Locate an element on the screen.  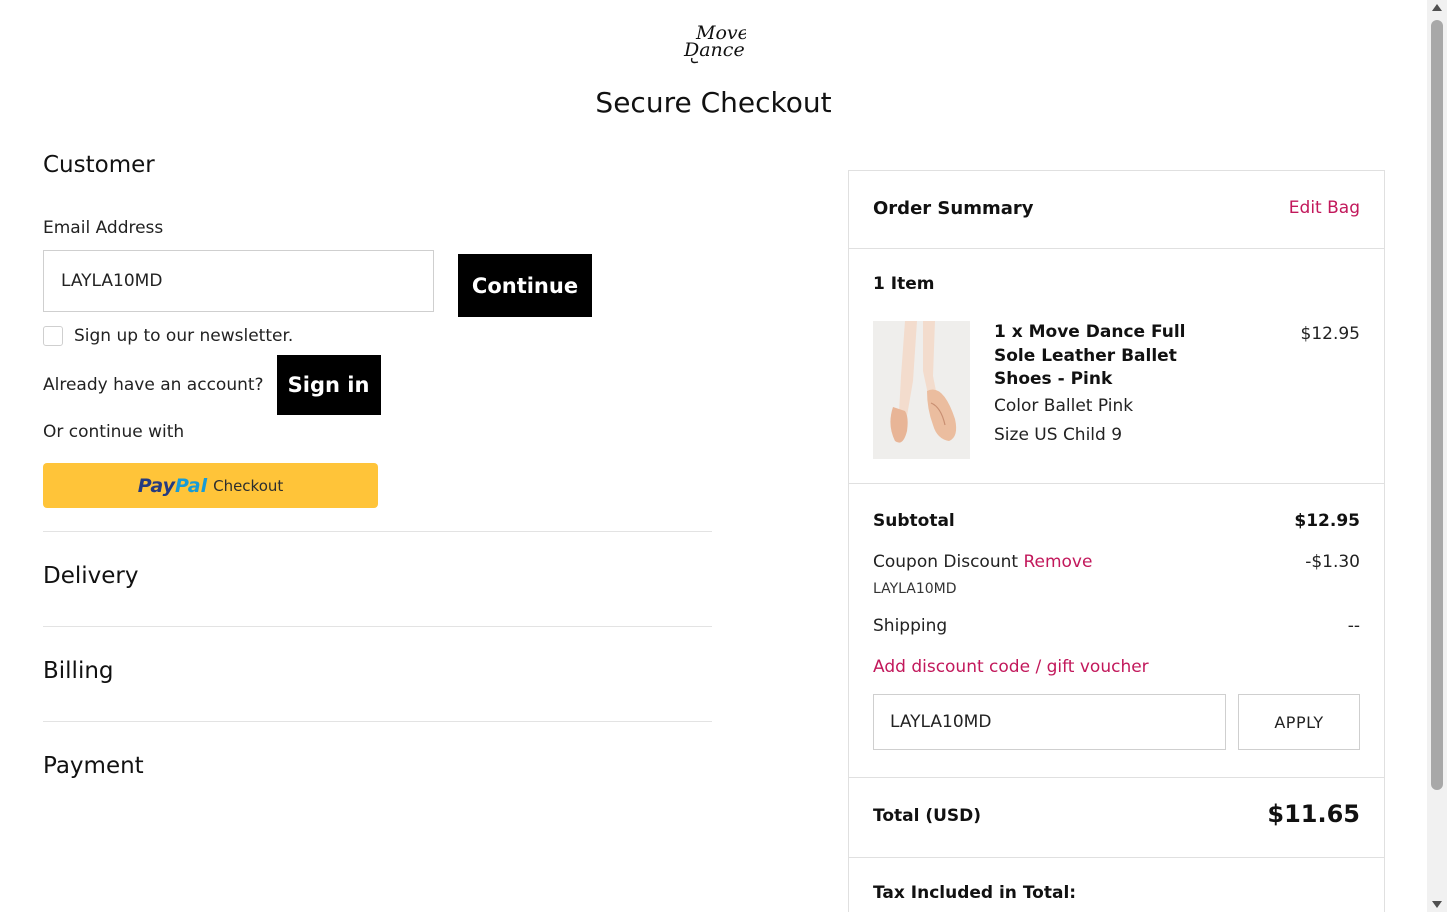
paypal-logo: PayPal is located at coordinates (172, 486).